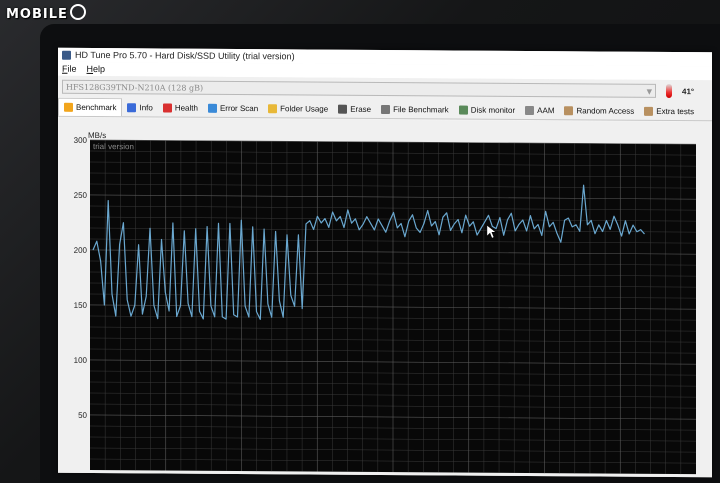 The image size is (720, 483). I want to click on tab-label: Error Scan, so click(239, 108).